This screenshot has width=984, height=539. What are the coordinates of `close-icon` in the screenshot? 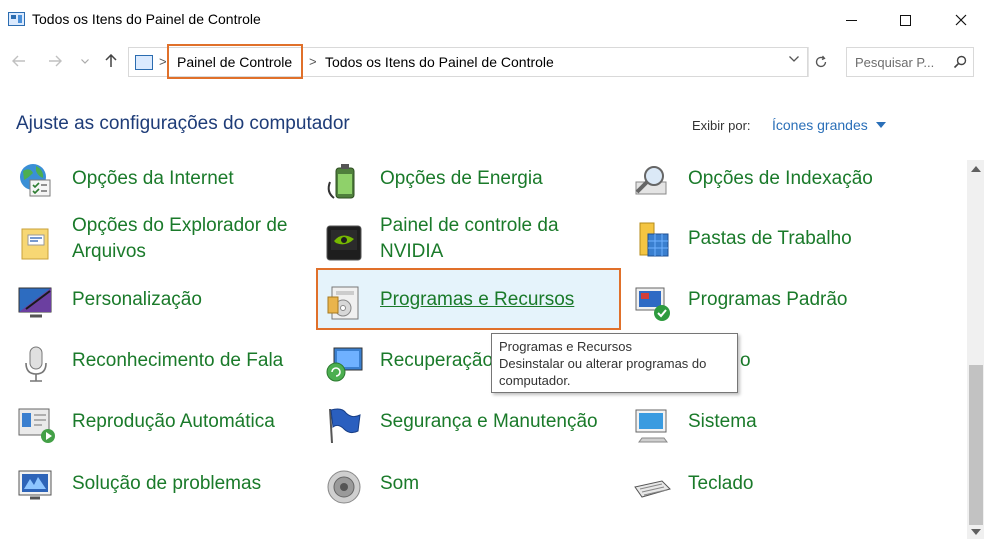 It's located at (961, 20).